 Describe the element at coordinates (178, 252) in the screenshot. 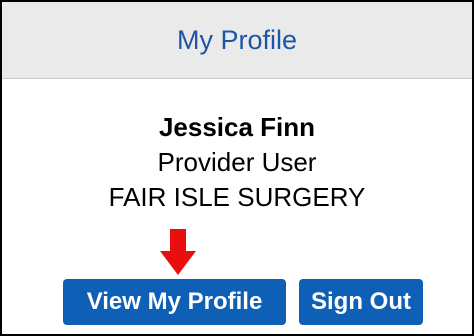

I see `red-down-arrow-icon` at that location.